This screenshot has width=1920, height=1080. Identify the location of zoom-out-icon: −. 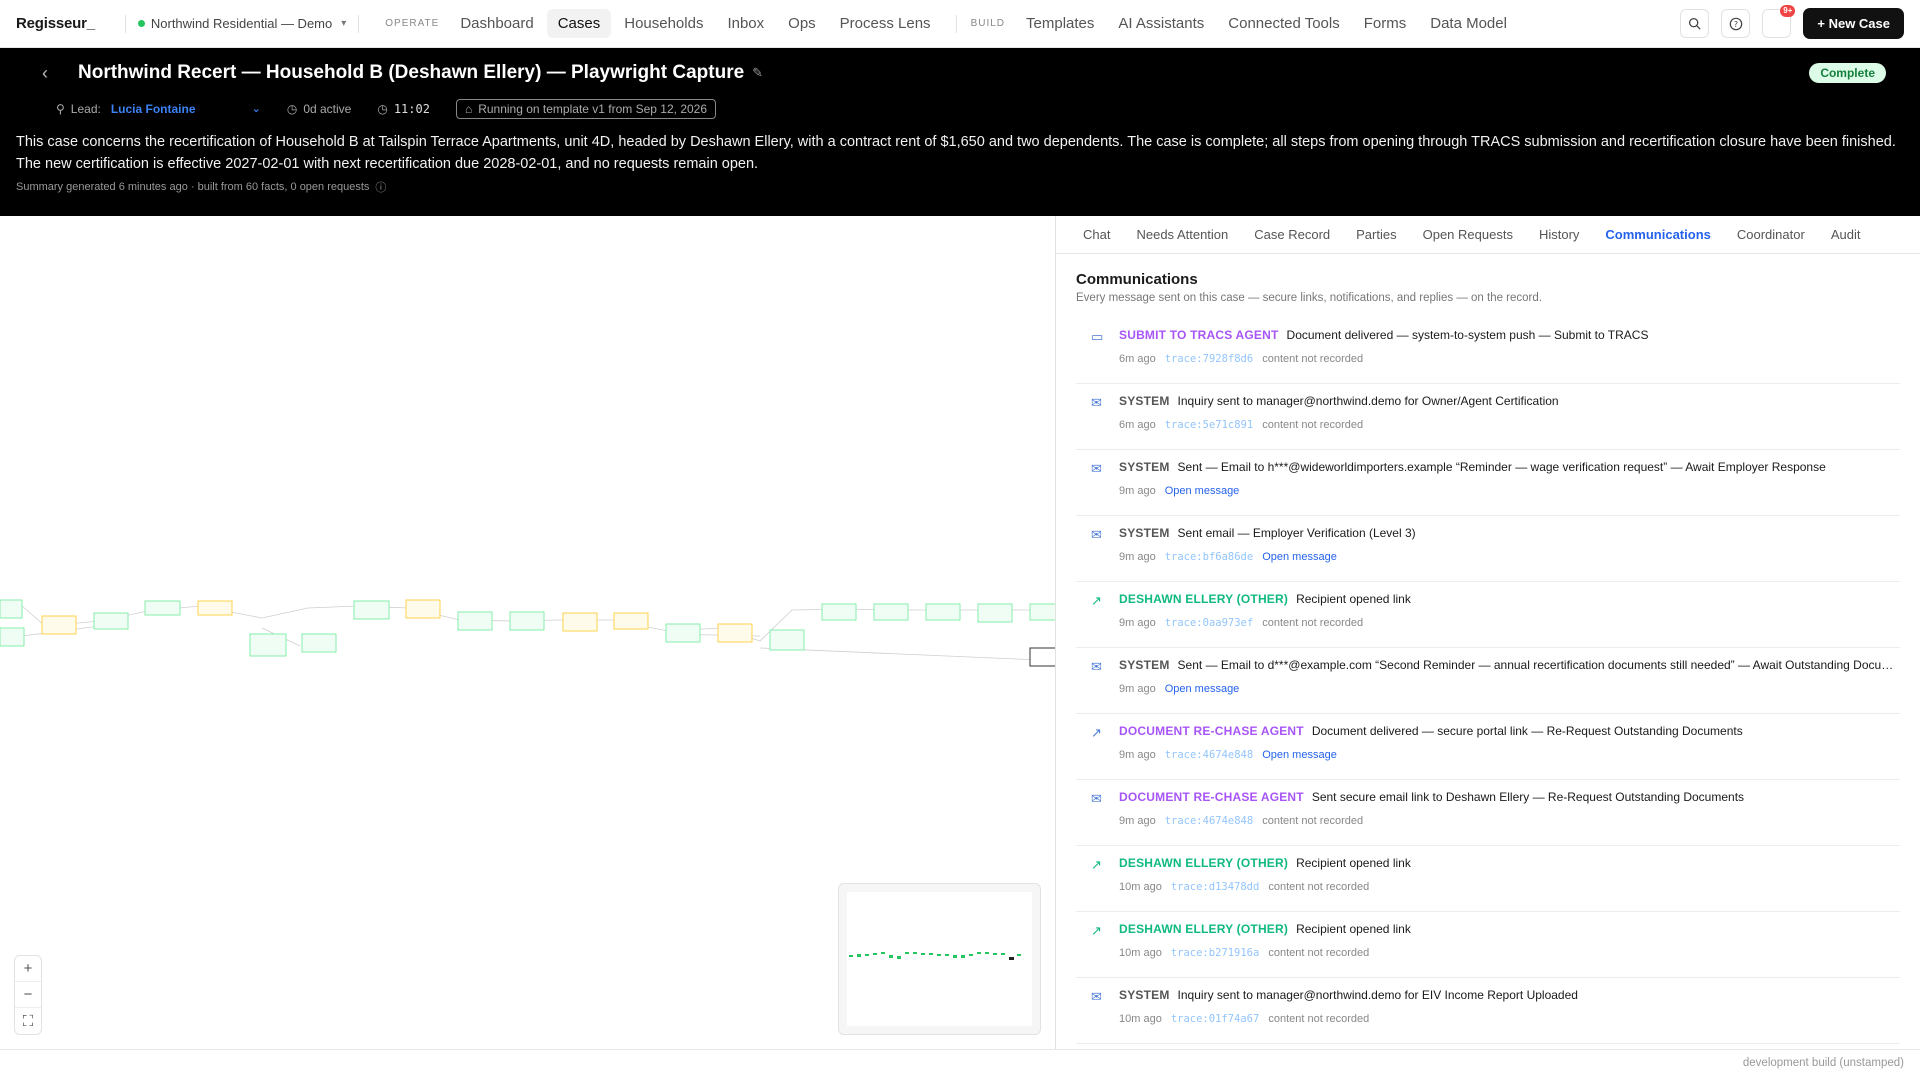
(28, 995).